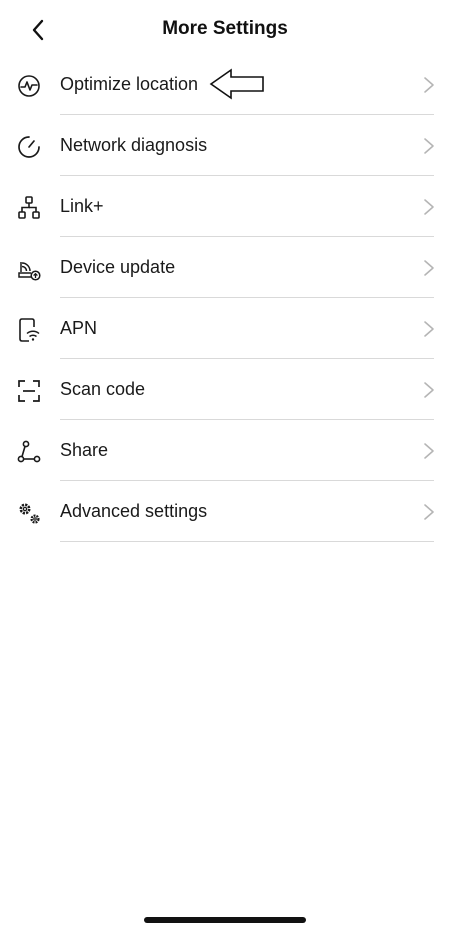 The height and width of the screenshot is (932, 450). I want to click on router-update-icon, so click(29, 269).